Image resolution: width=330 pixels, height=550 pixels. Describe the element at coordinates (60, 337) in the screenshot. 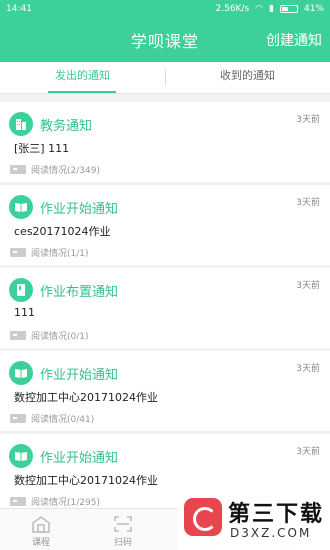

I see `read-status-text: 阅读情况(0/1)` at that location.